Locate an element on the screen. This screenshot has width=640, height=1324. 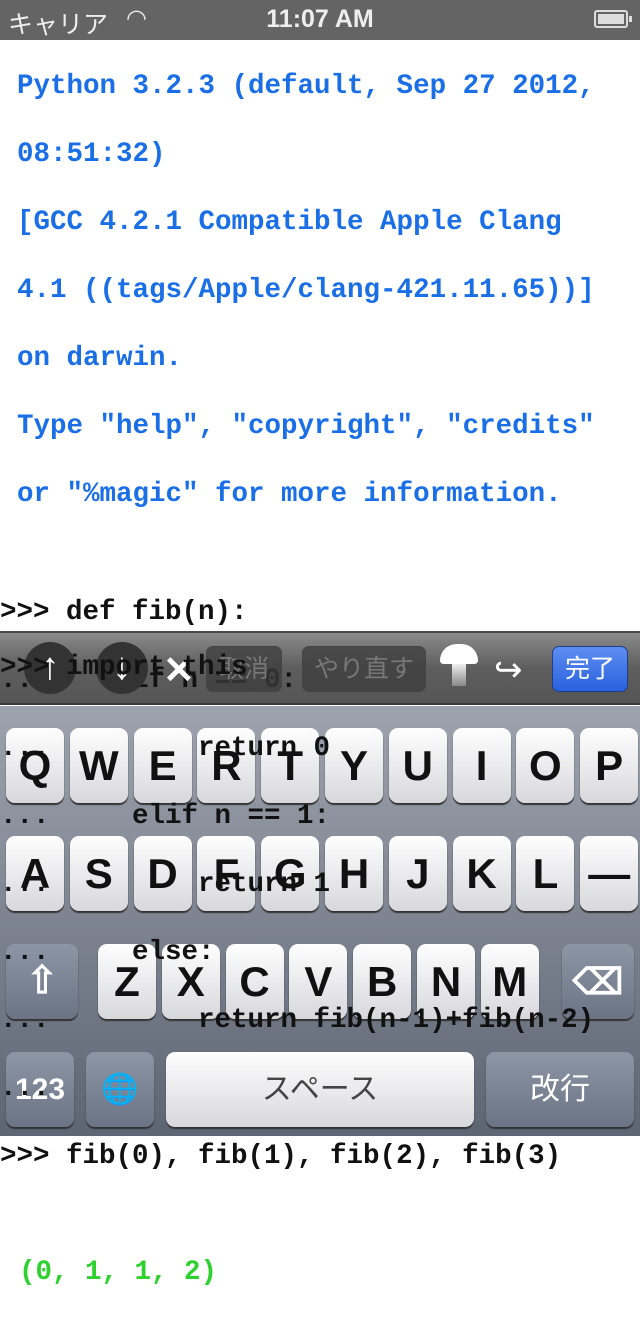
status-bar: キャリア ◠ 11:07 AM is located at coordinates (320, 20).